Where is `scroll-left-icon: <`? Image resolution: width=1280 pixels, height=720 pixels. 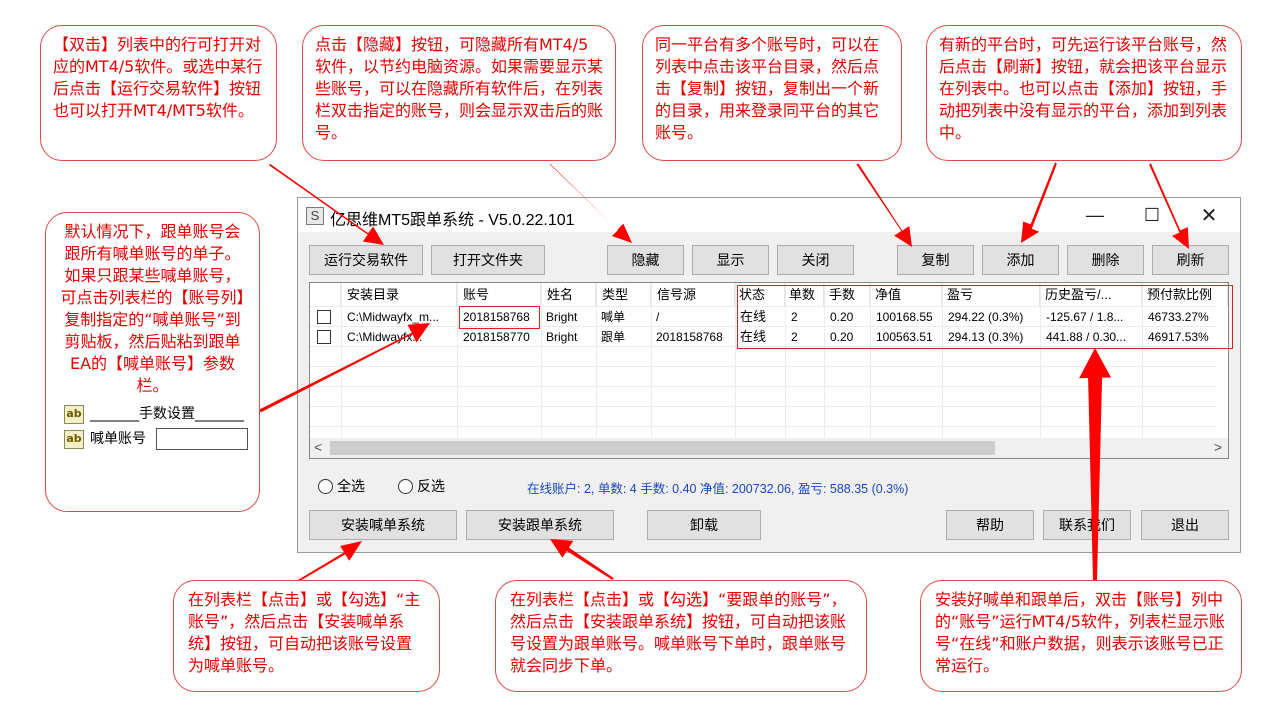
scroll-left-icon: < is located at coordinates (318, 447).